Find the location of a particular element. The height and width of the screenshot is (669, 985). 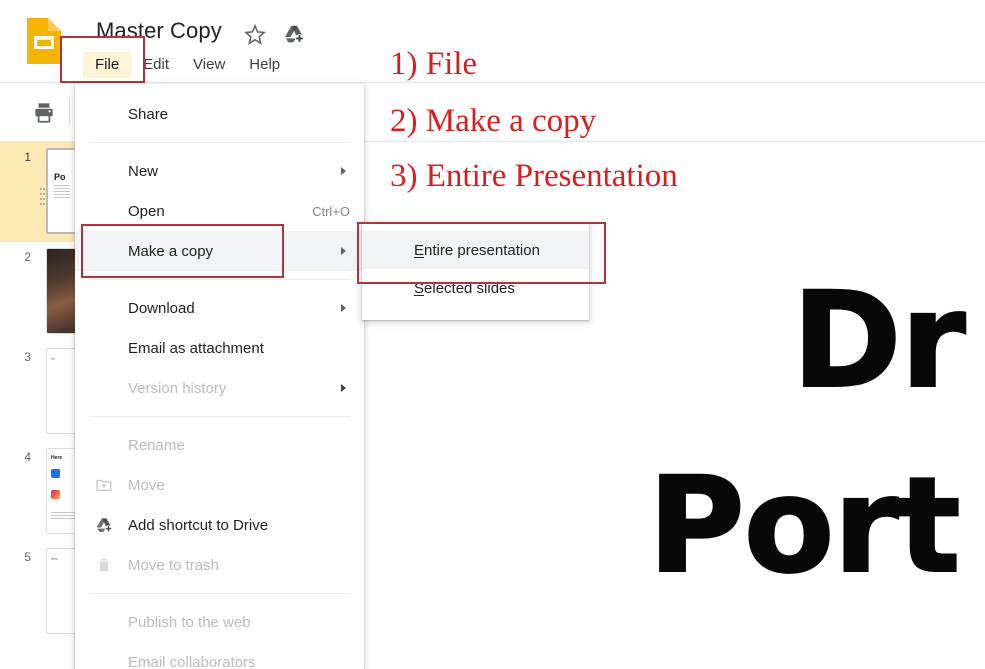

submenu-item-entire-presentation: Entire presentation is located at coordinates (475, 250).